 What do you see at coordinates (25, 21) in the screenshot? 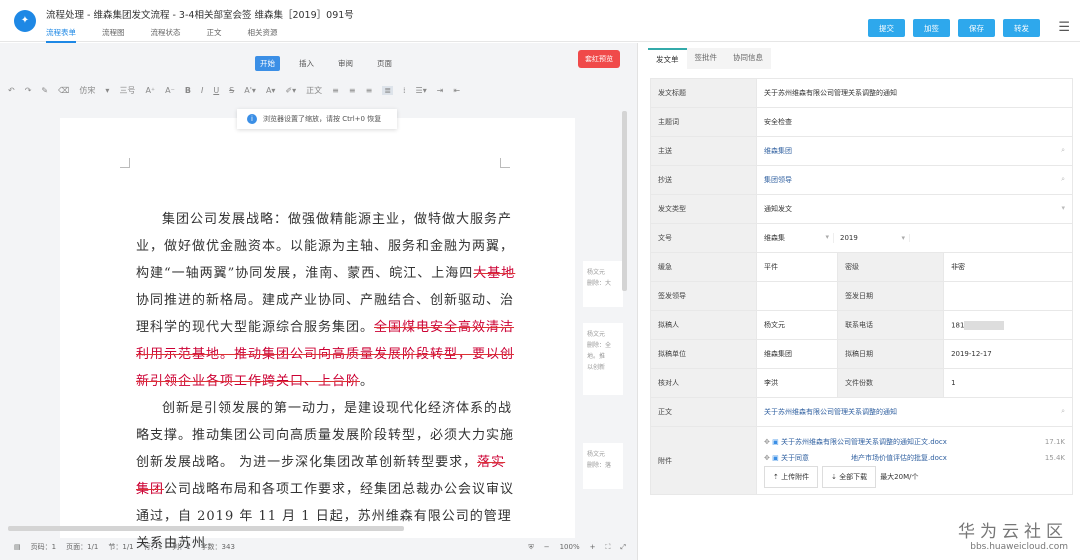
I see `app-logo-icon: ✦` at bounding box center [25, 21].